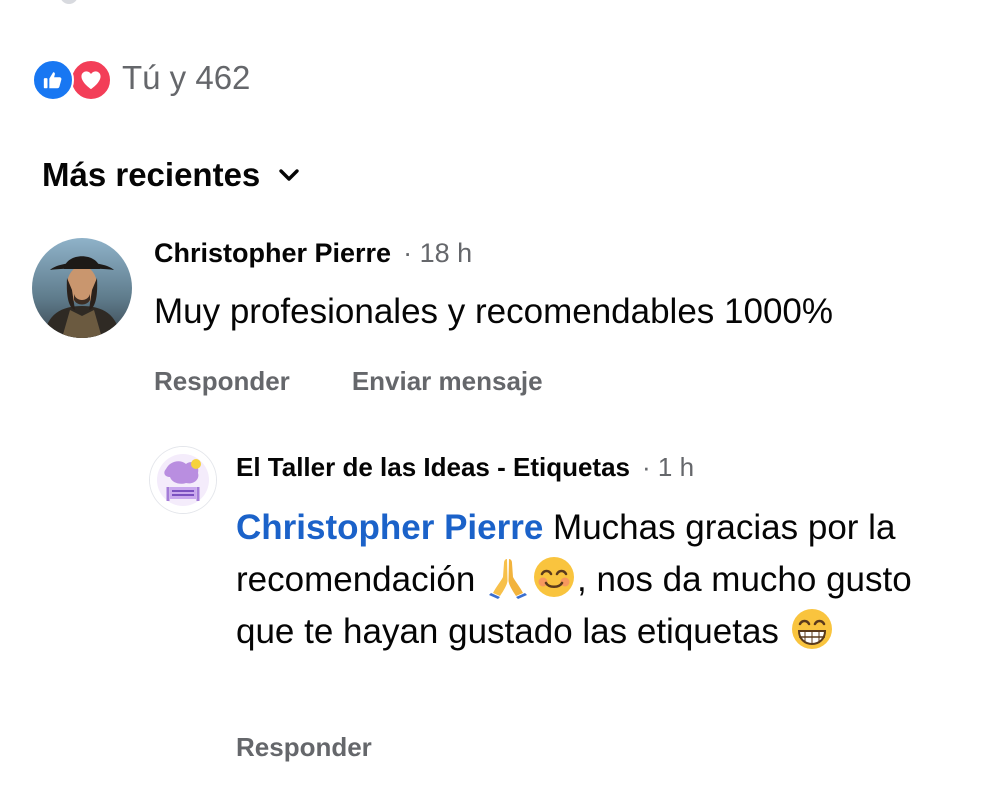 This screenshot has width=1000, height=799. What do you see at coordinates (82, 288) in the screenshot?
I see `avatar` at bounding box center [82, 288].